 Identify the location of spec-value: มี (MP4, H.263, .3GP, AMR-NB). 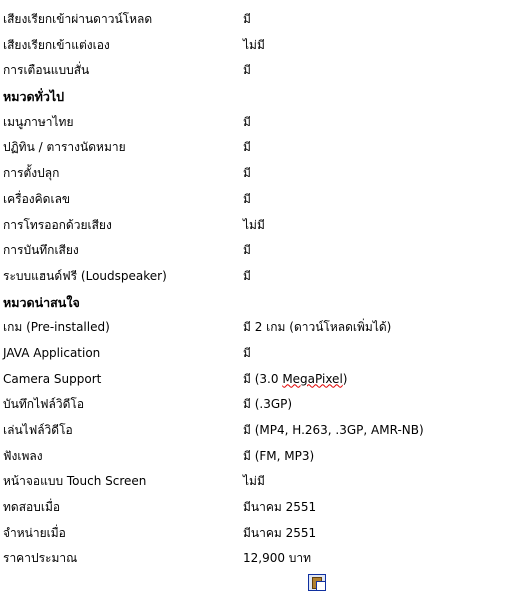
(333, 430).